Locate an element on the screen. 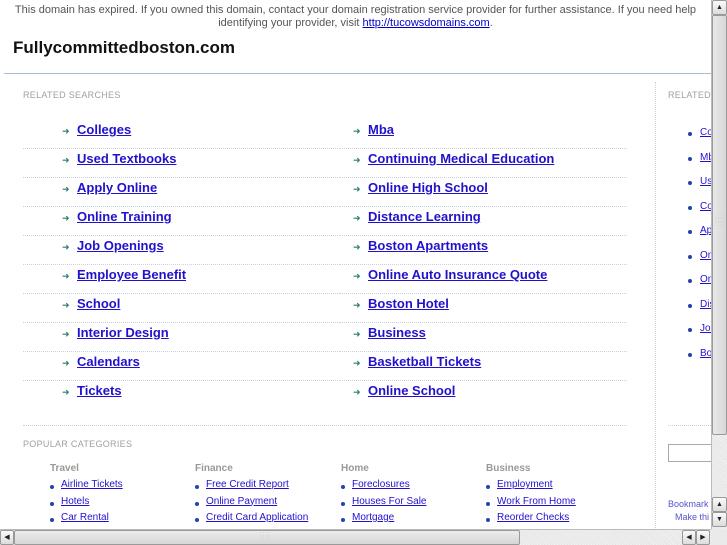 The width and height of the screenshot is (727, 545). scroll-up-button-bottom: ▲ is located at coordinates (719, 504).